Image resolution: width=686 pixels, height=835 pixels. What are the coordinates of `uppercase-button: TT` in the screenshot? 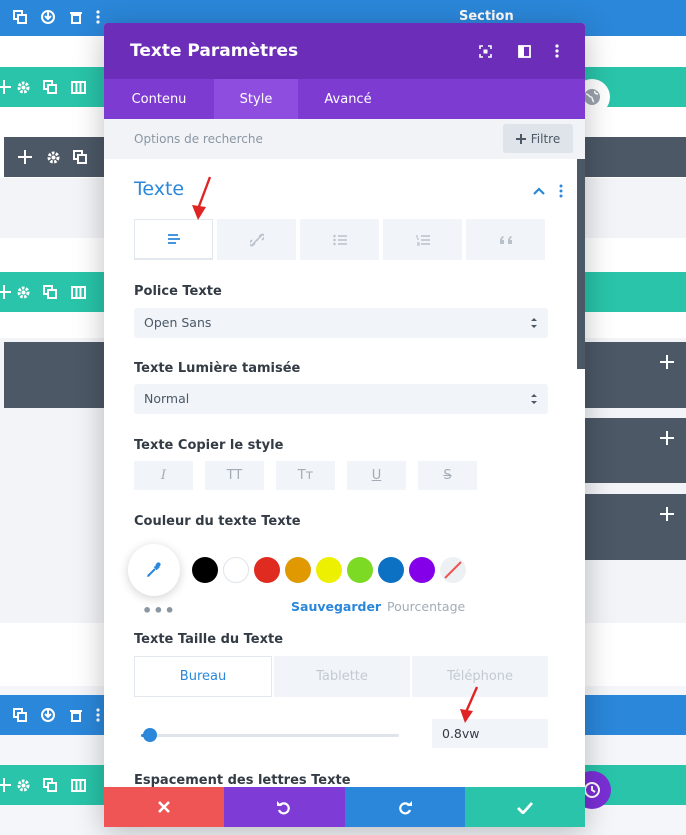 It's located at (234, 475).